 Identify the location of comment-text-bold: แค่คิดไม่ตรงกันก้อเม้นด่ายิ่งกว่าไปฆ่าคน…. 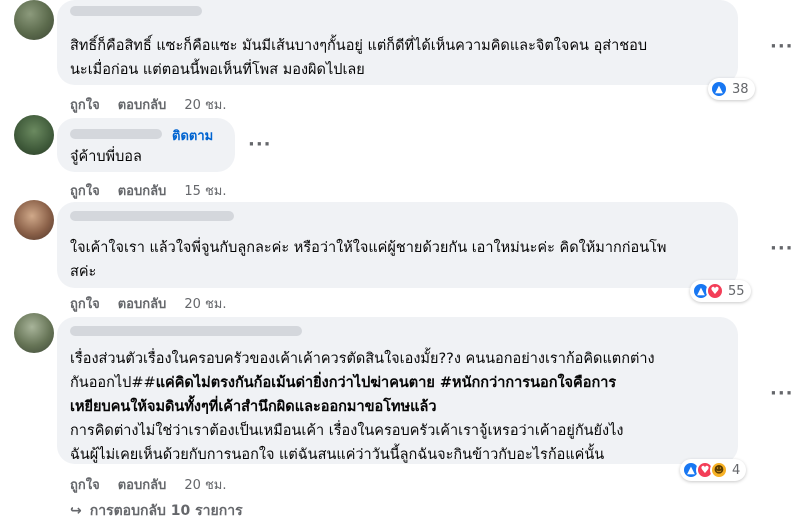
(386, 383).